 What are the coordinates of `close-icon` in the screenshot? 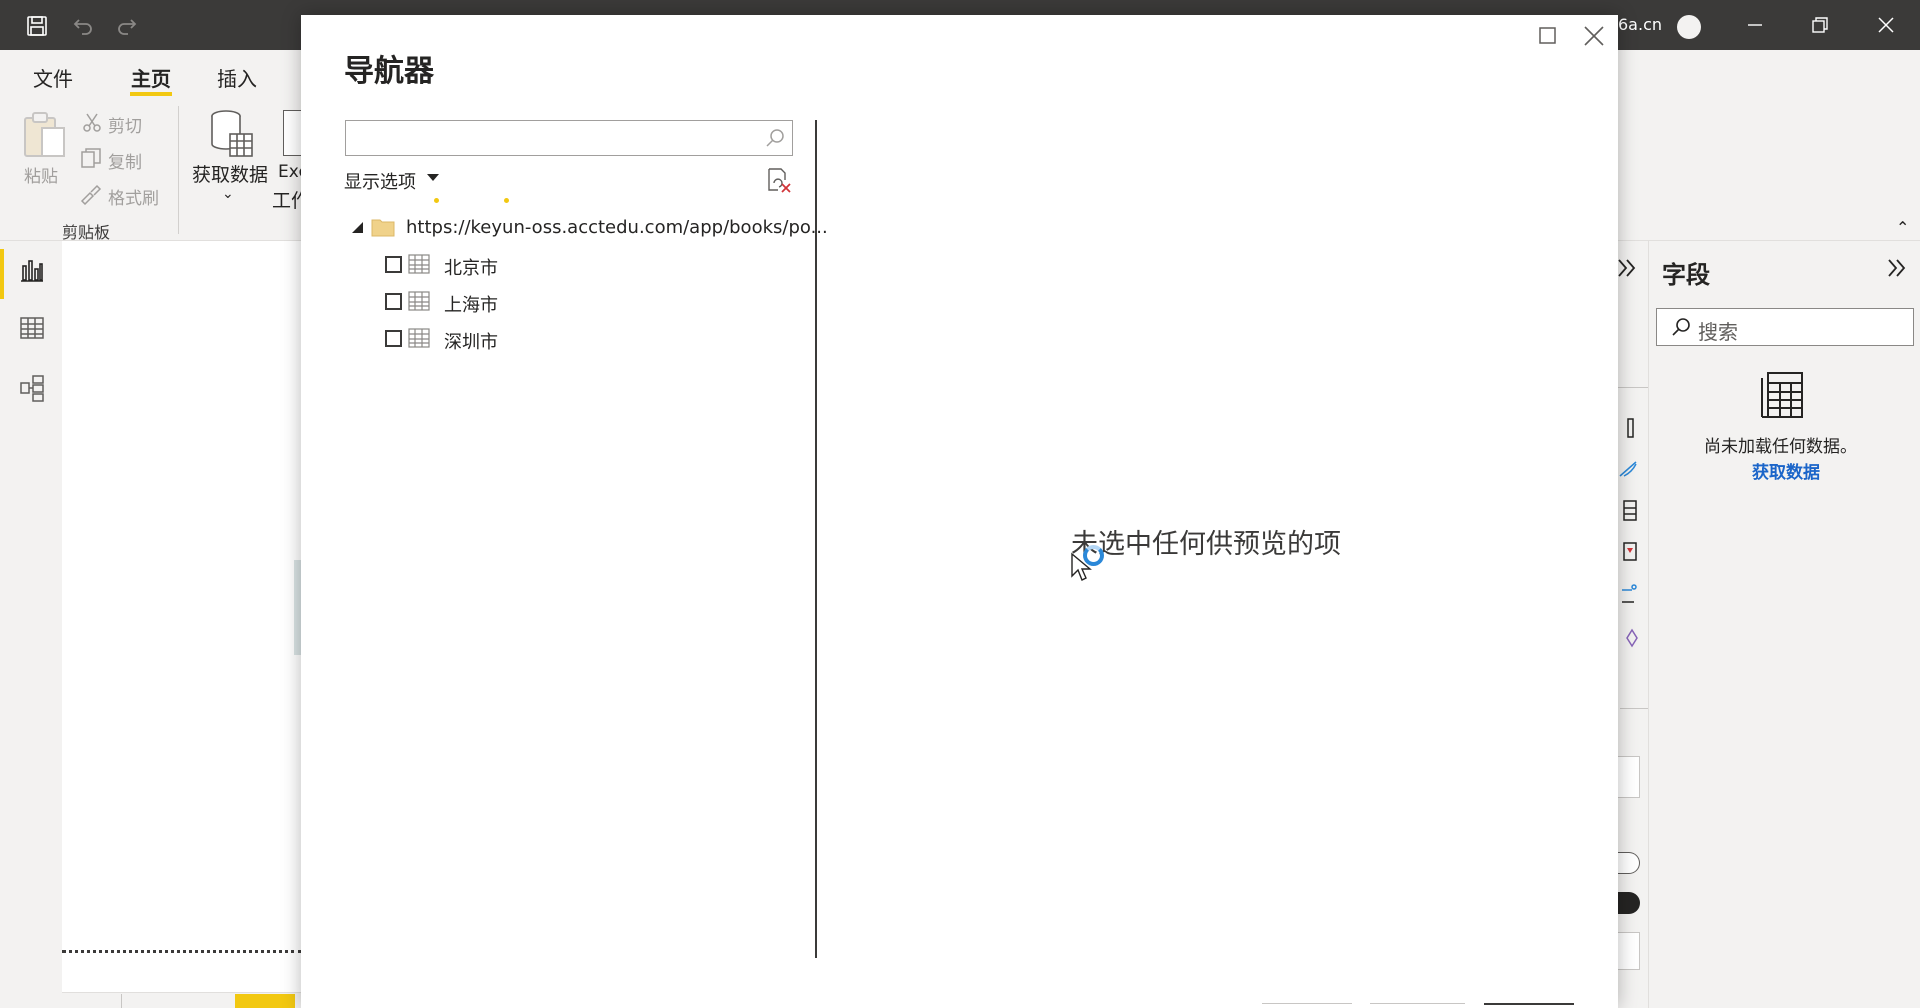 It's located at (1886, 25).